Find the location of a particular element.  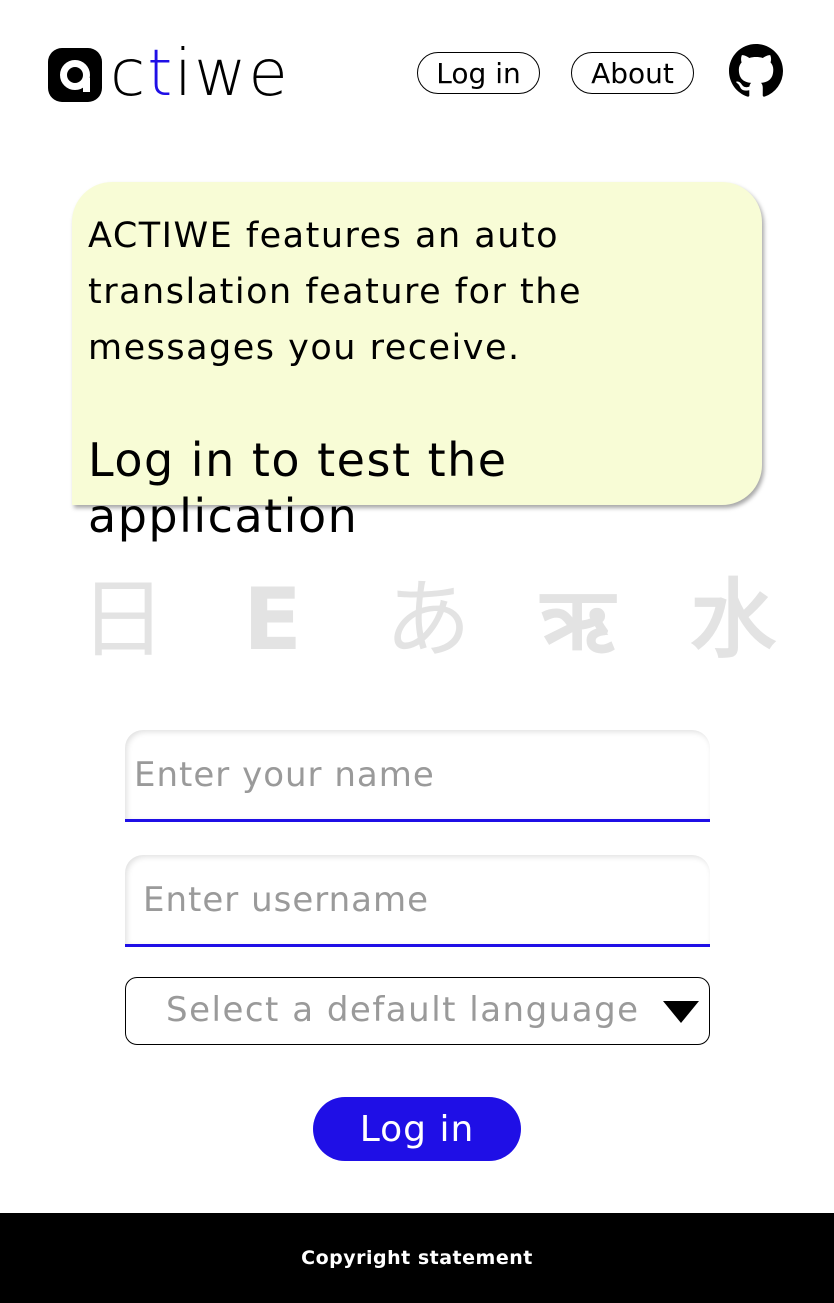

username-input is located at coordinates (417, 899).